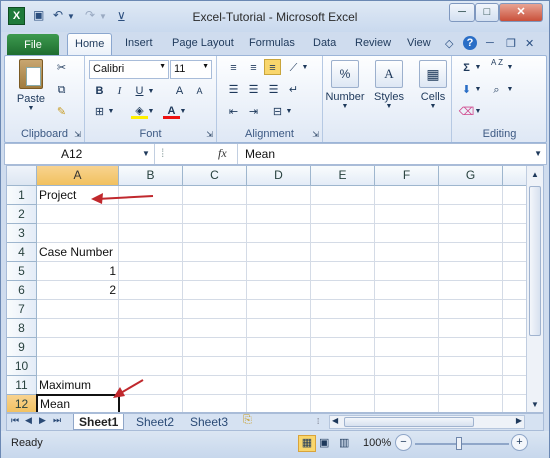  I want to click on format-painter-icon: ✎, so click(61, 112).